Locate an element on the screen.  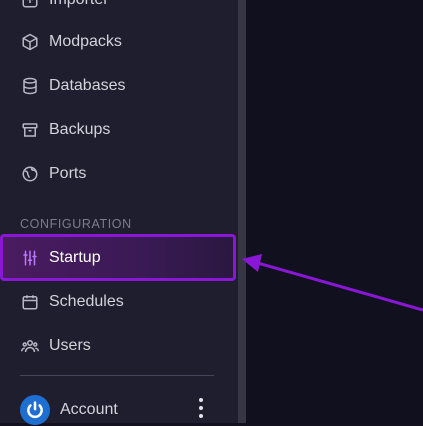
users-icon is located at coordinates (30, 346).